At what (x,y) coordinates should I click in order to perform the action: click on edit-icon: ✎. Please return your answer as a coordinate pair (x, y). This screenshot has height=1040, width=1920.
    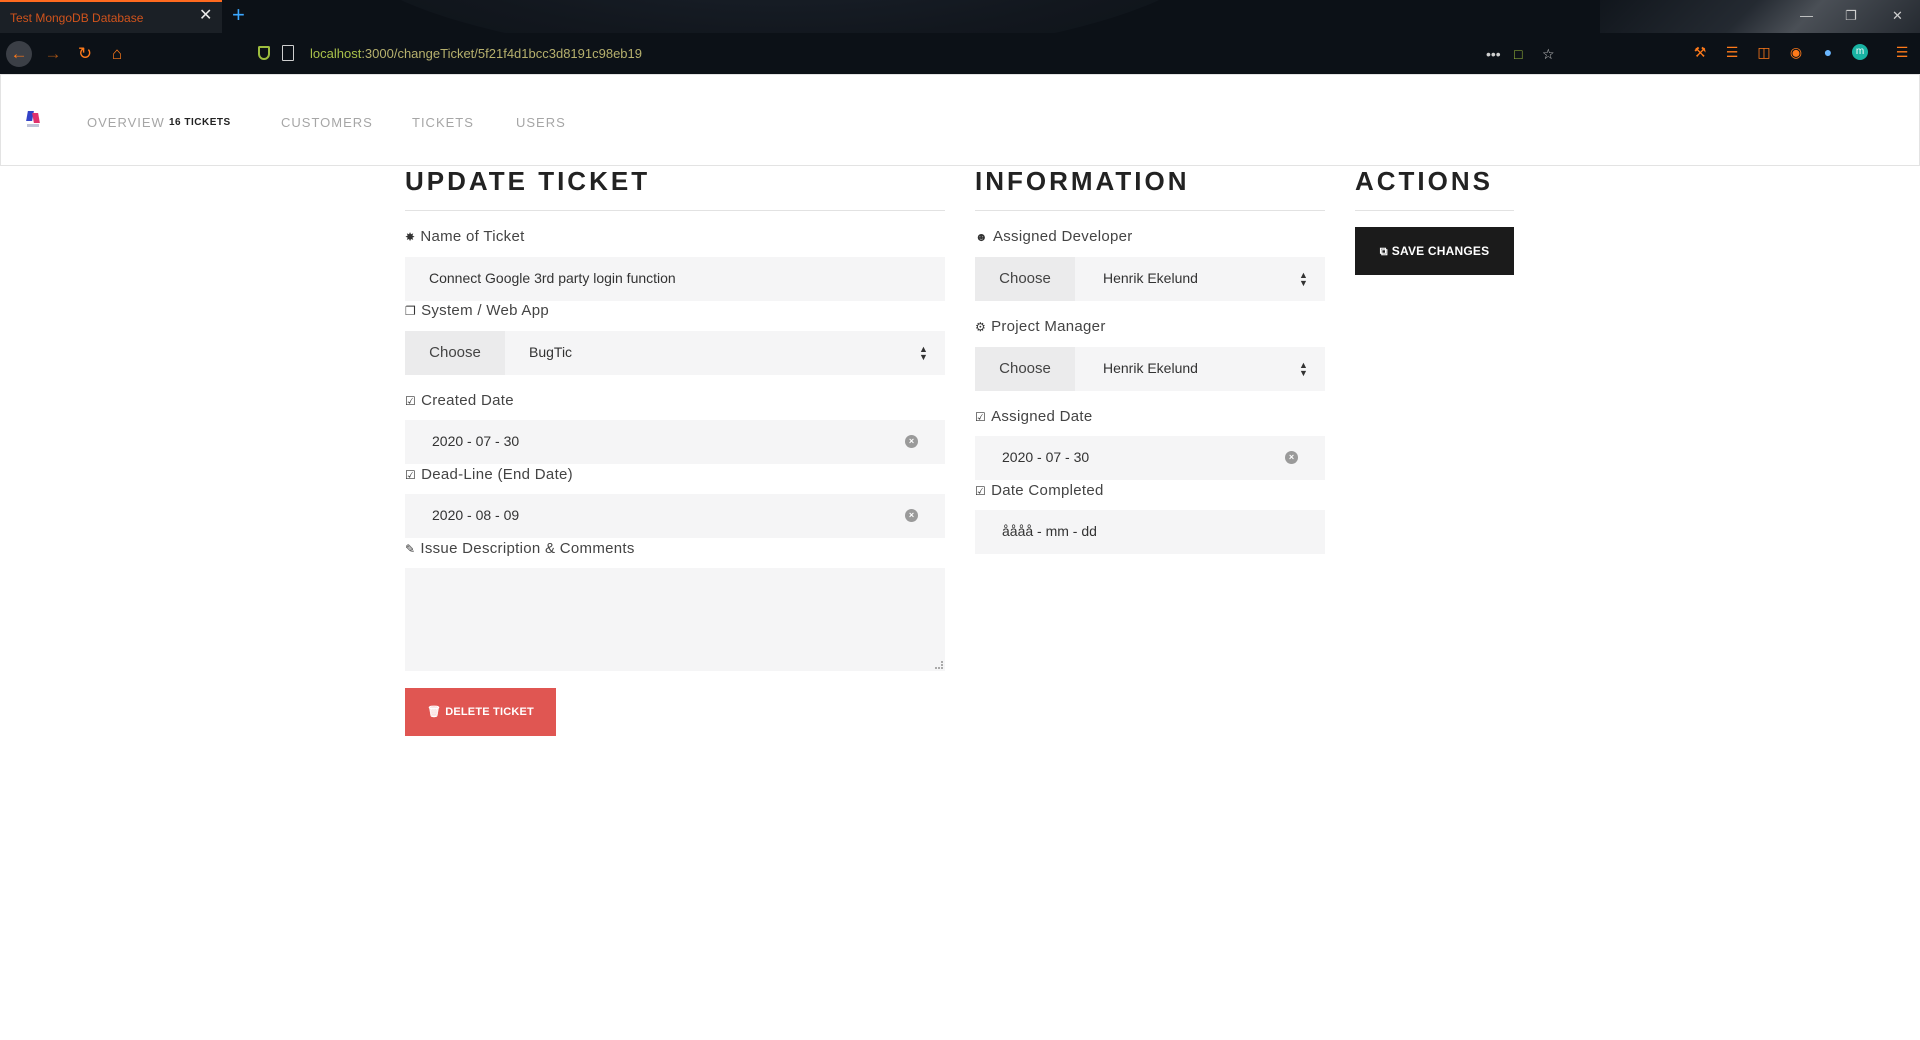
    Looking at the image, I should click on (410, 549).